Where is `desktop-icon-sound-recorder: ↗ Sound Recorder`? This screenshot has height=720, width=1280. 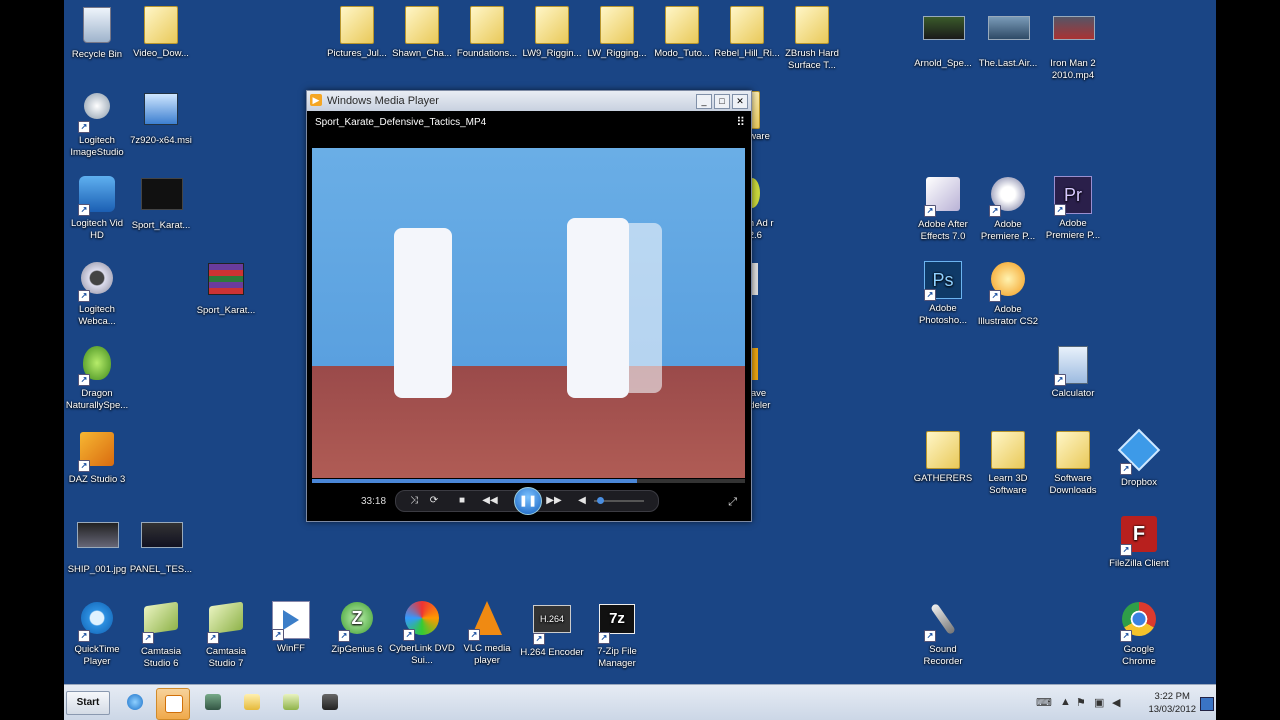
desktop-icon-sound-recorder: ↗ Sound Recorder is located at coordinates (943, 633).